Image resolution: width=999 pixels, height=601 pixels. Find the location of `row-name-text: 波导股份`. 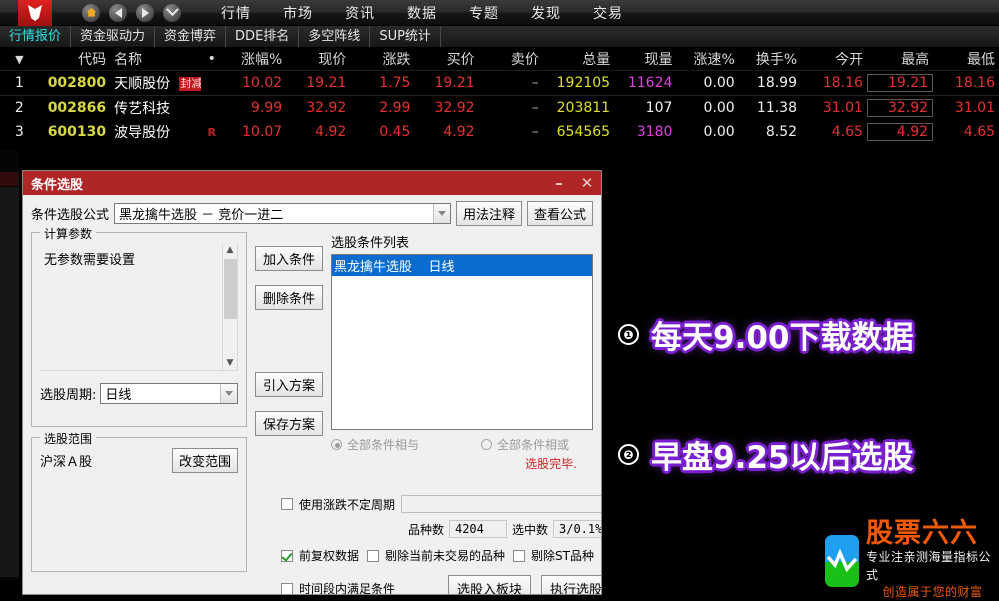

row-name-text: 波导股份 is located at coordinates (142, 133).